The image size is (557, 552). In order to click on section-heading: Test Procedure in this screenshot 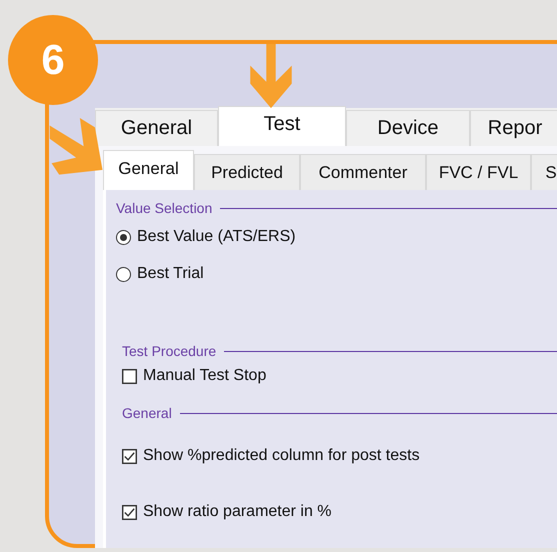, I will do `click(169, 351)`.